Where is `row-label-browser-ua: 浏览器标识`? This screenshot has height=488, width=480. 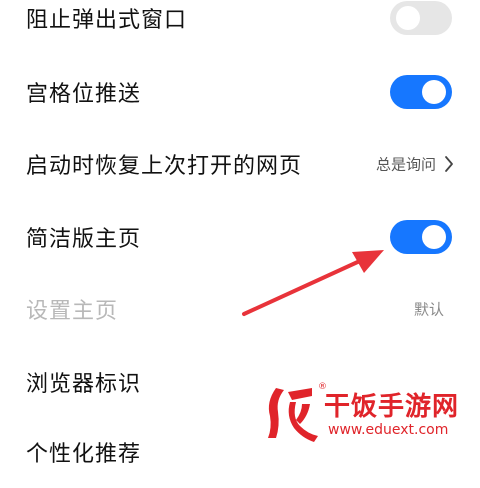 row-label-browser-ua: 浏览器标识 is located at coordinates (84, 384).